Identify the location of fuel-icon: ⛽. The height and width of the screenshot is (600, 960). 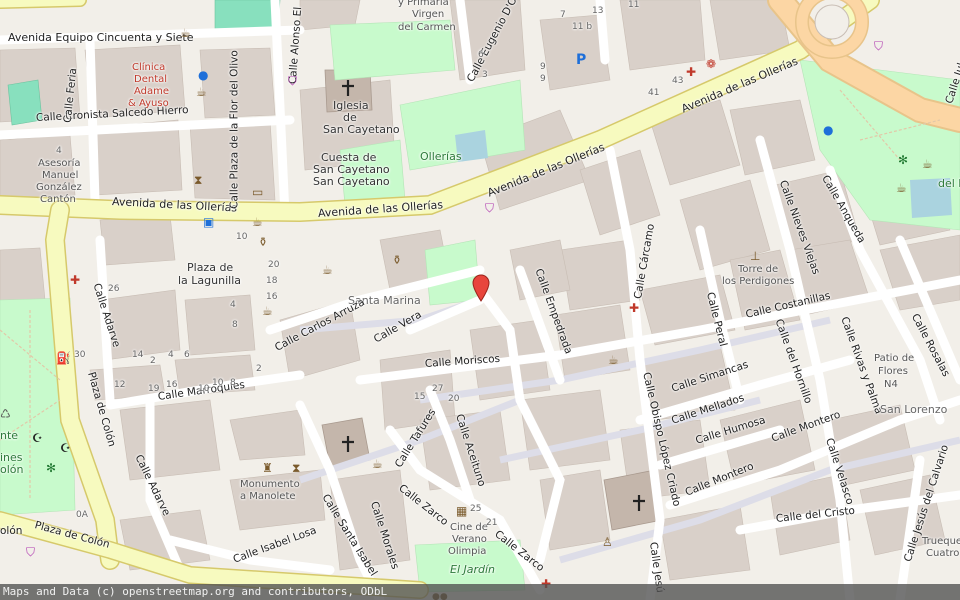
(63, 358).